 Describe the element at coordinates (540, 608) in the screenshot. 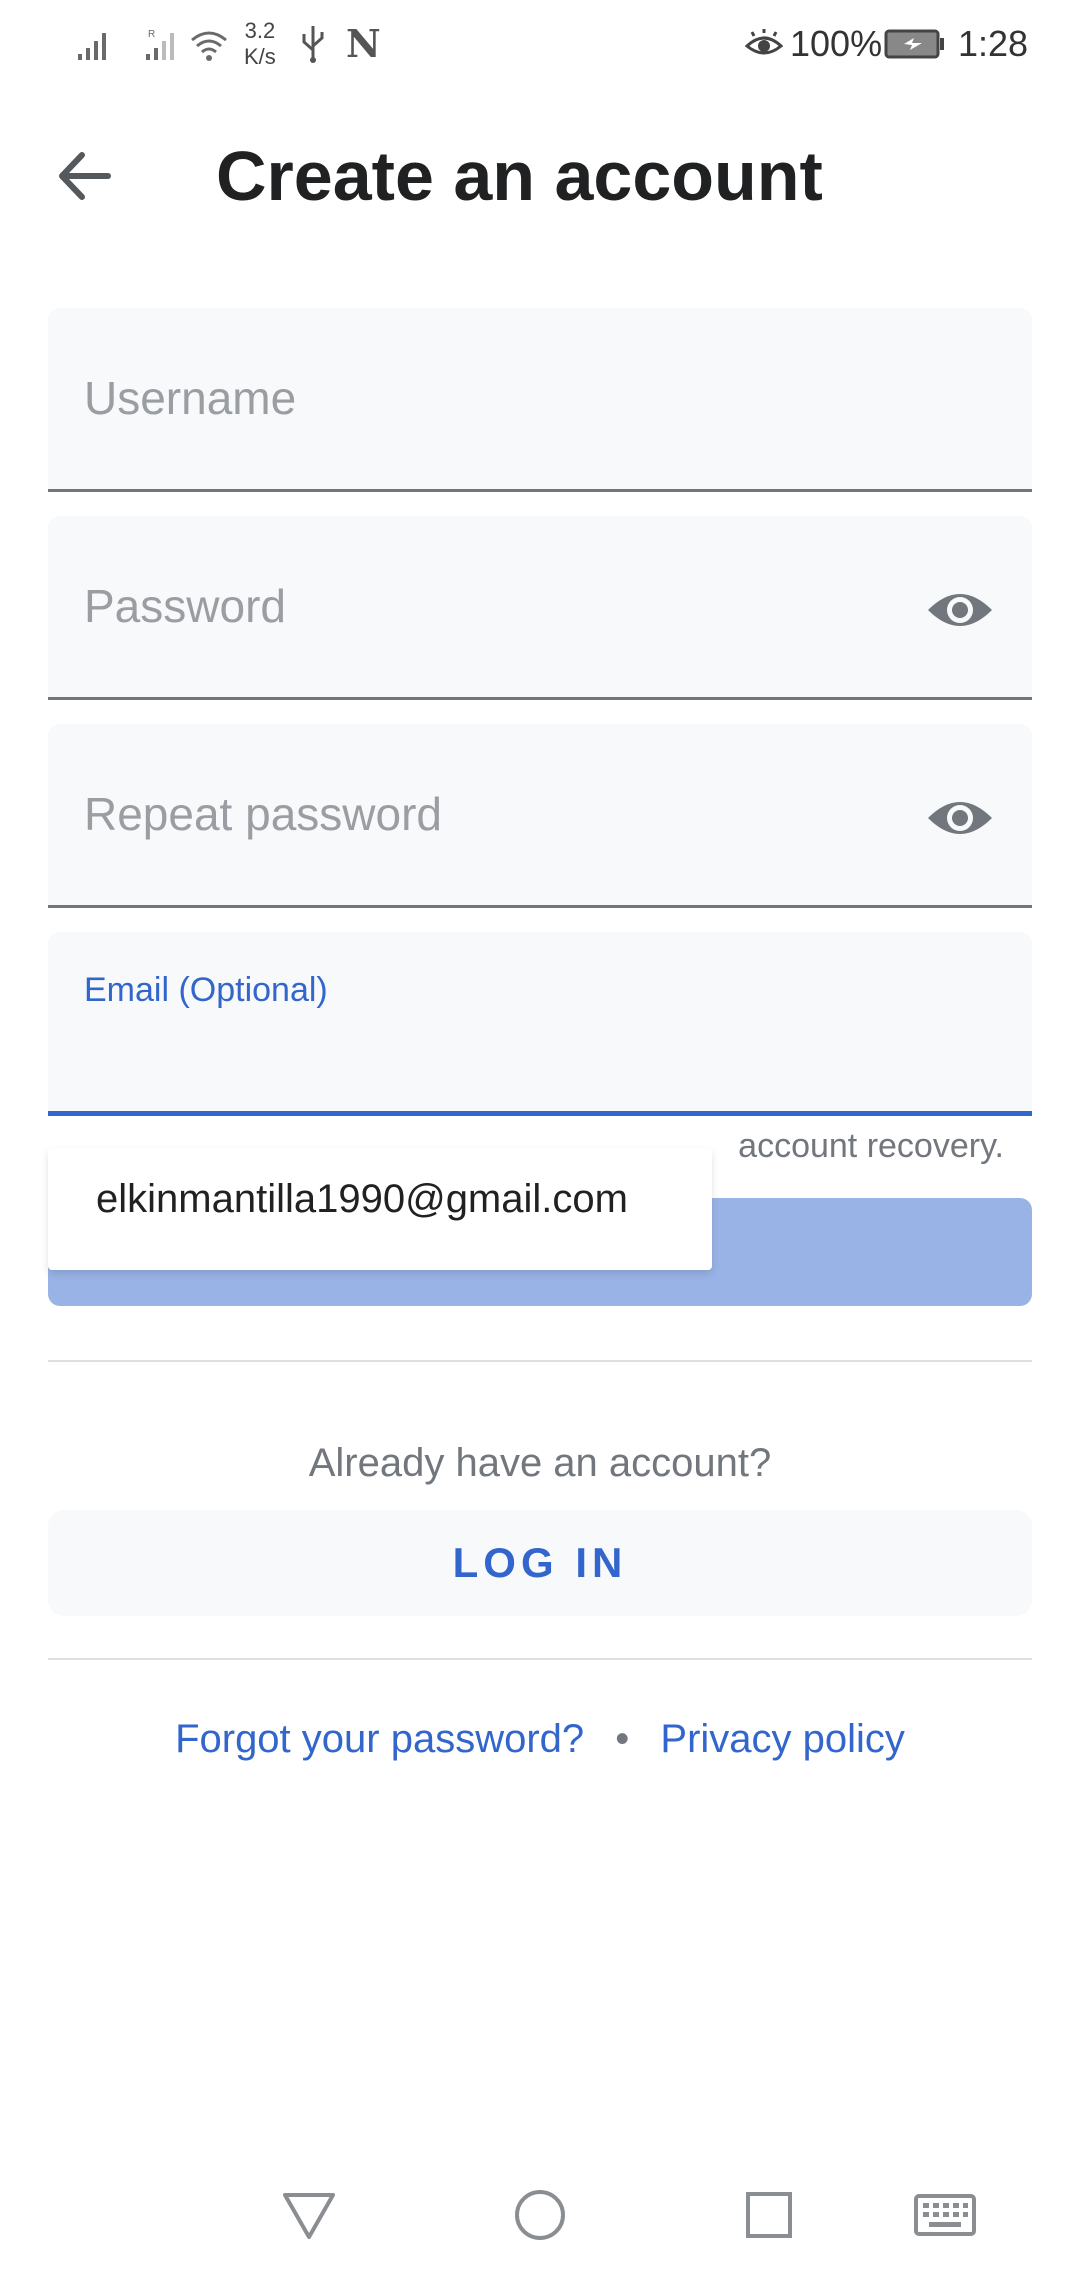

I see `password-field: Password` at that location.